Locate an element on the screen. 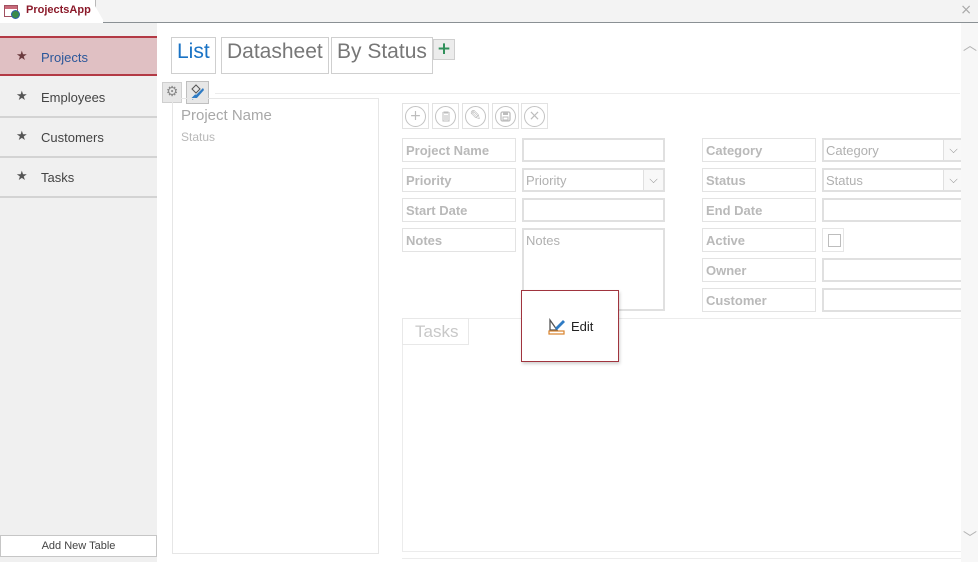  category-select-value: Category is located at coordinates (852, 150).